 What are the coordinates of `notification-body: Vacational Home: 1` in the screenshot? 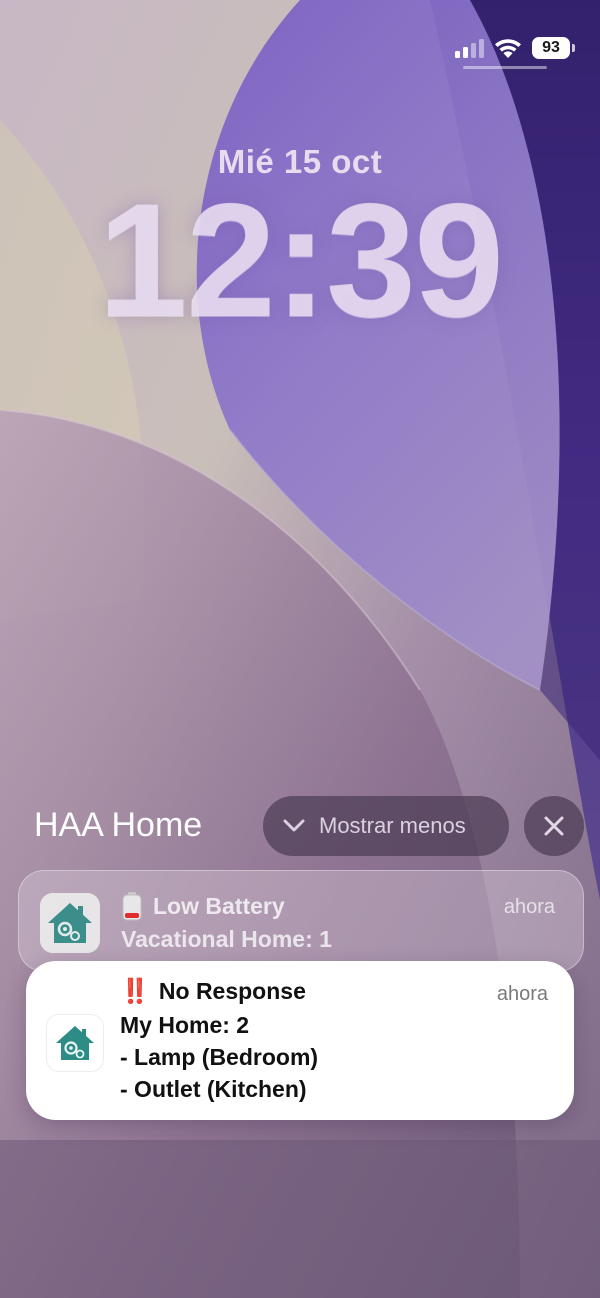 It's located at (226, 939).